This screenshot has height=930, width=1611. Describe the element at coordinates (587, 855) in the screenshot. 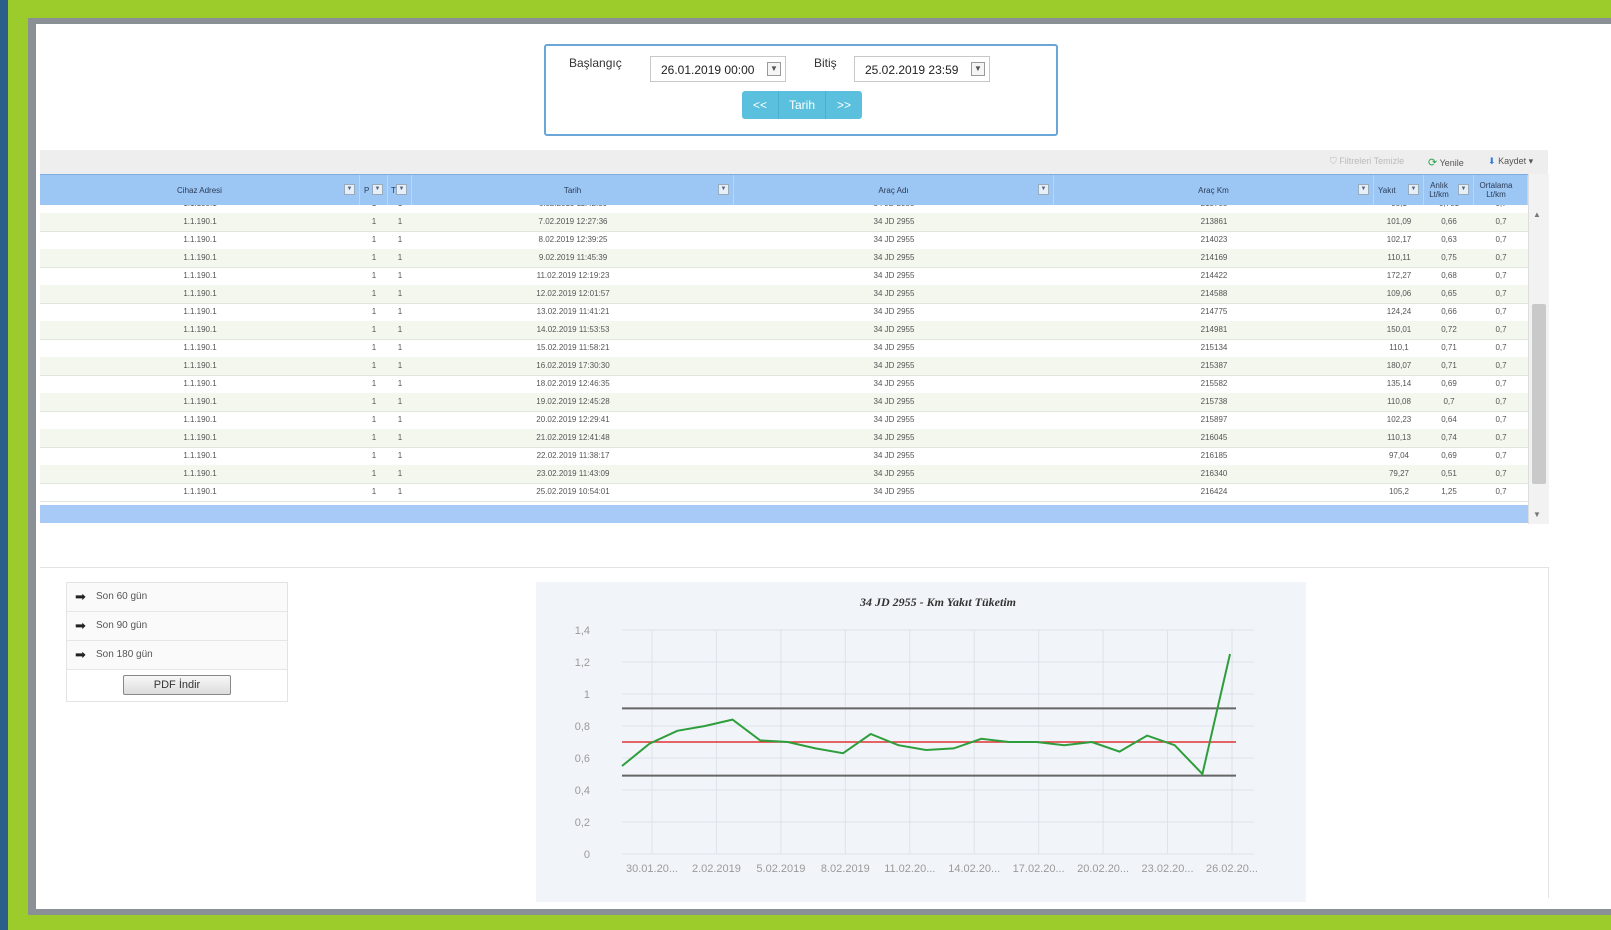

I see `y-tick-label: 0` at that location.